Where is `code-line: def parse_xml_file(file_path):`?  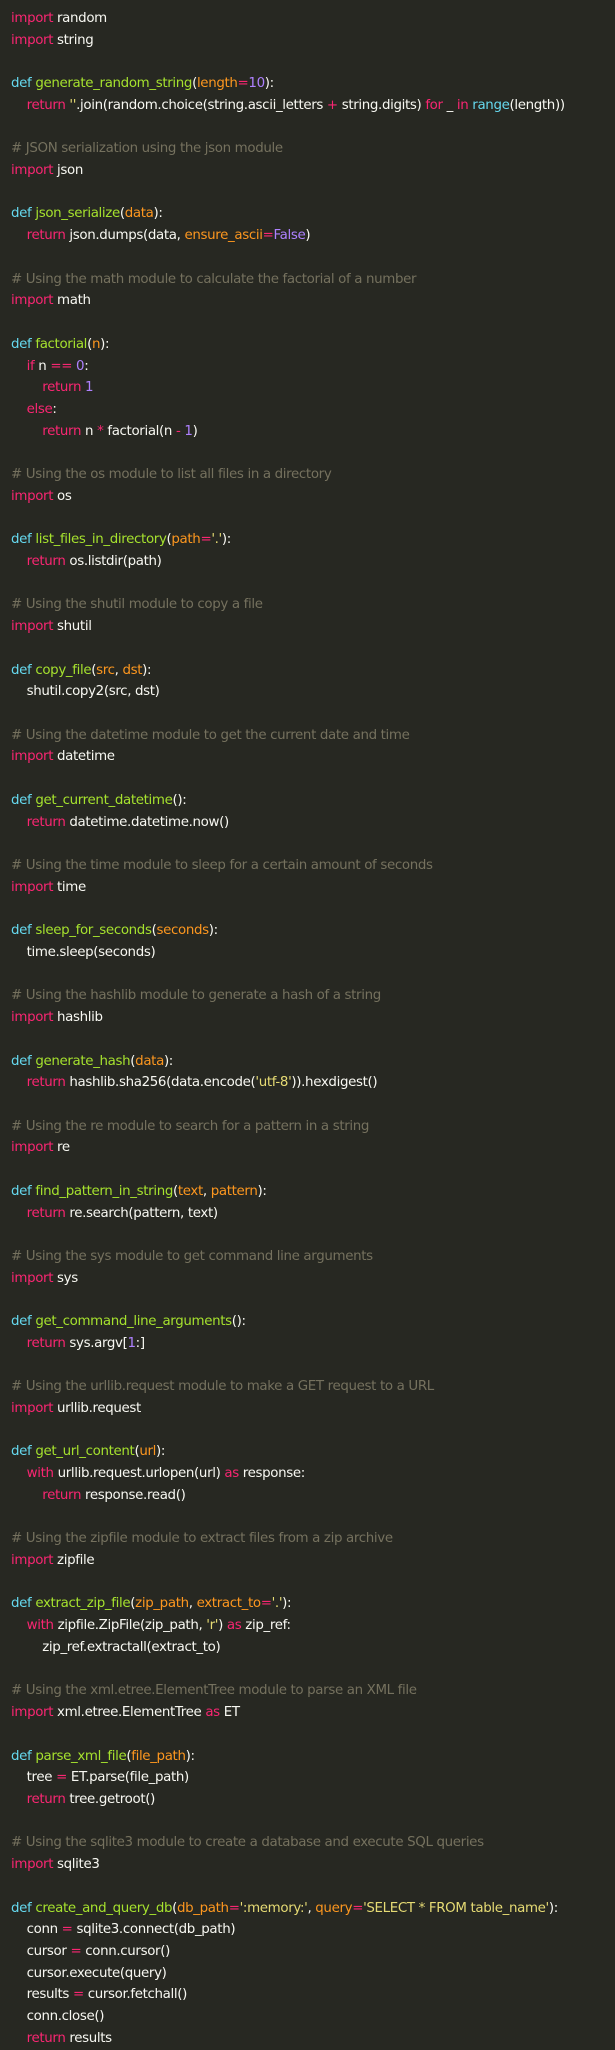 code-line: def parse_xml_file(file_path): is located at coordinates (313, 1757).